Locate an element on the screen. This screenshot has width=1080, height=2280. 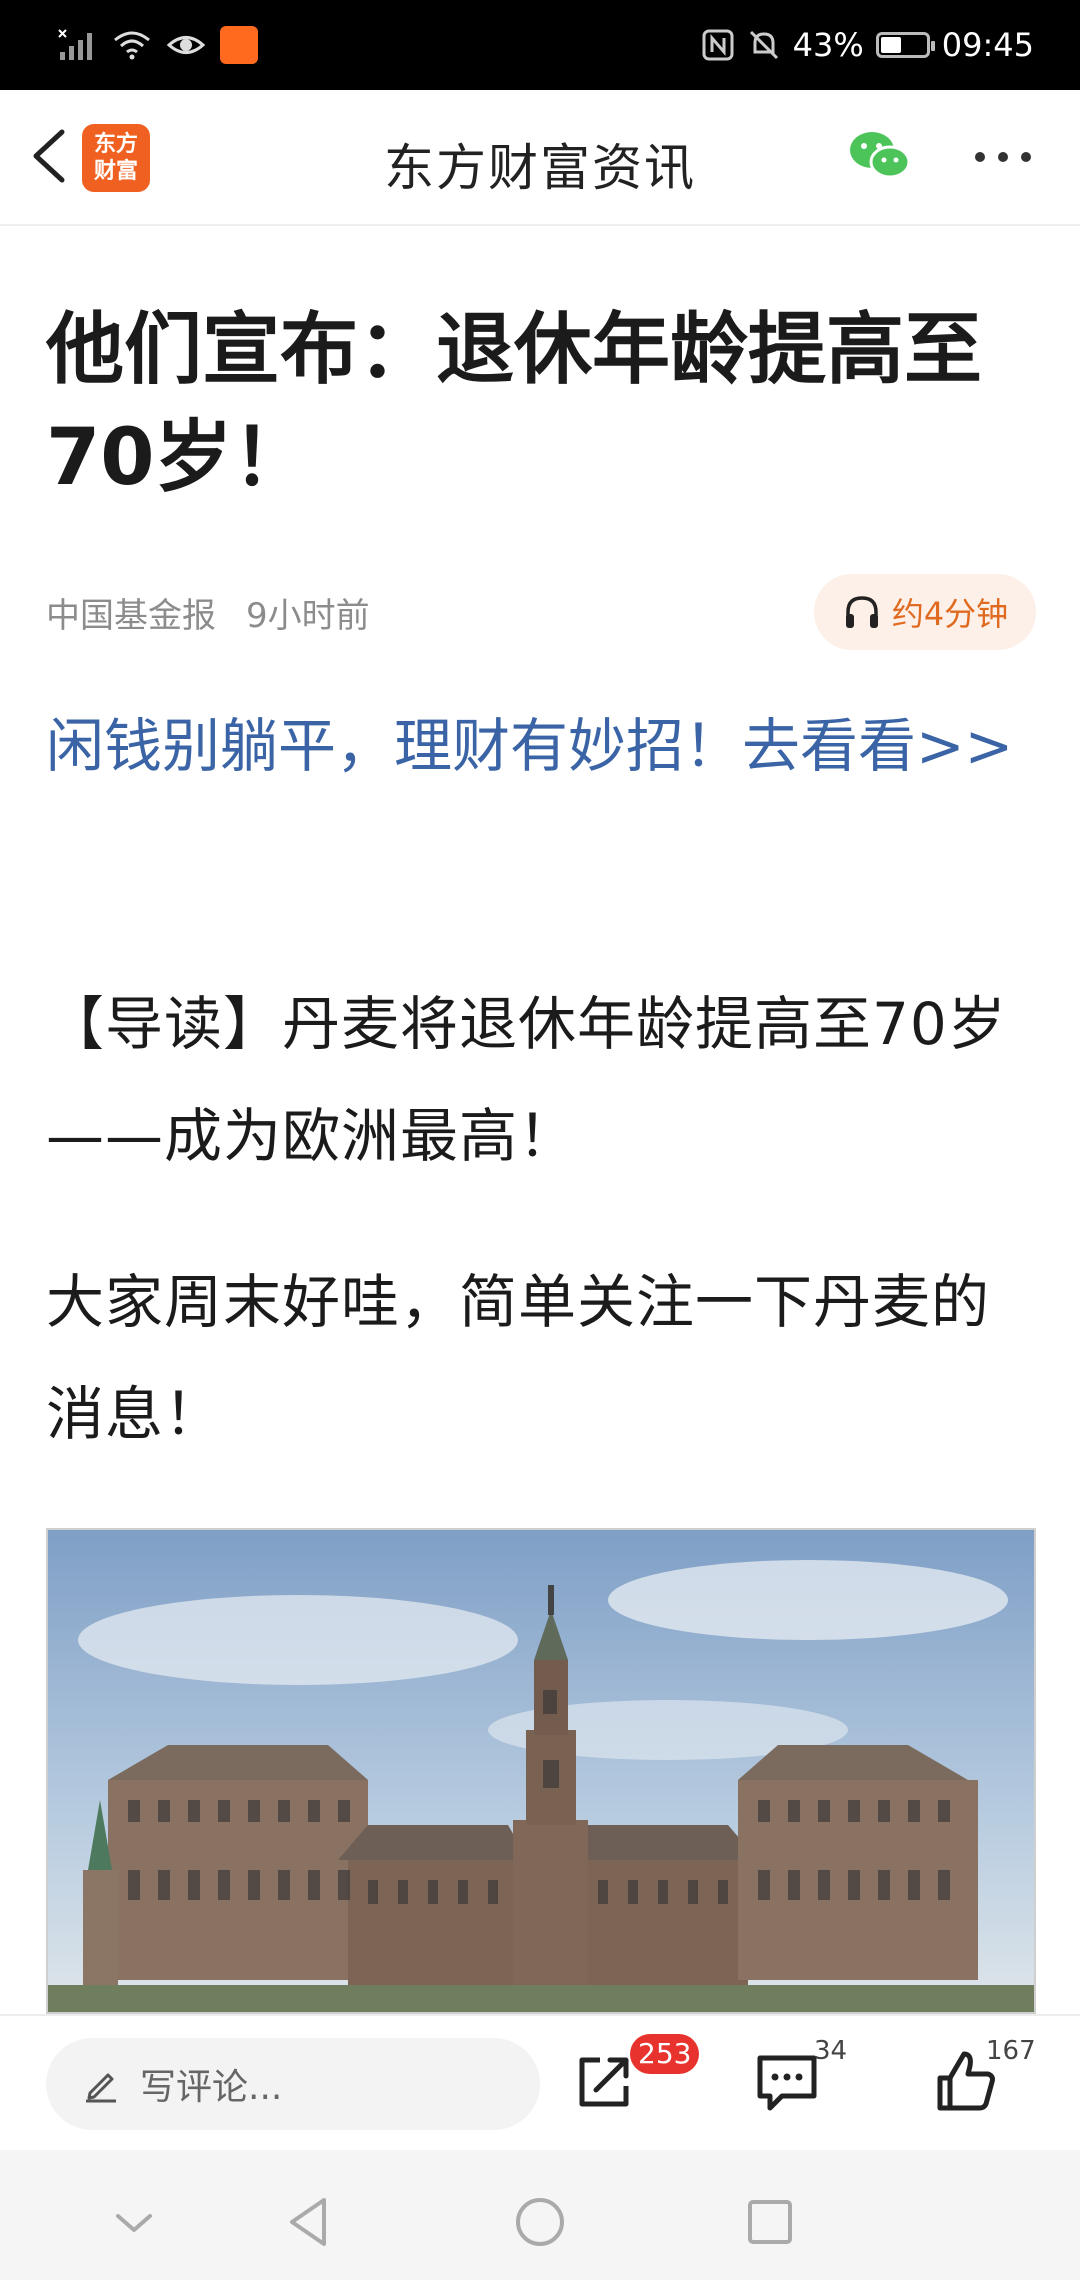
system-nav-bar is located at coordinates (540, 2215).